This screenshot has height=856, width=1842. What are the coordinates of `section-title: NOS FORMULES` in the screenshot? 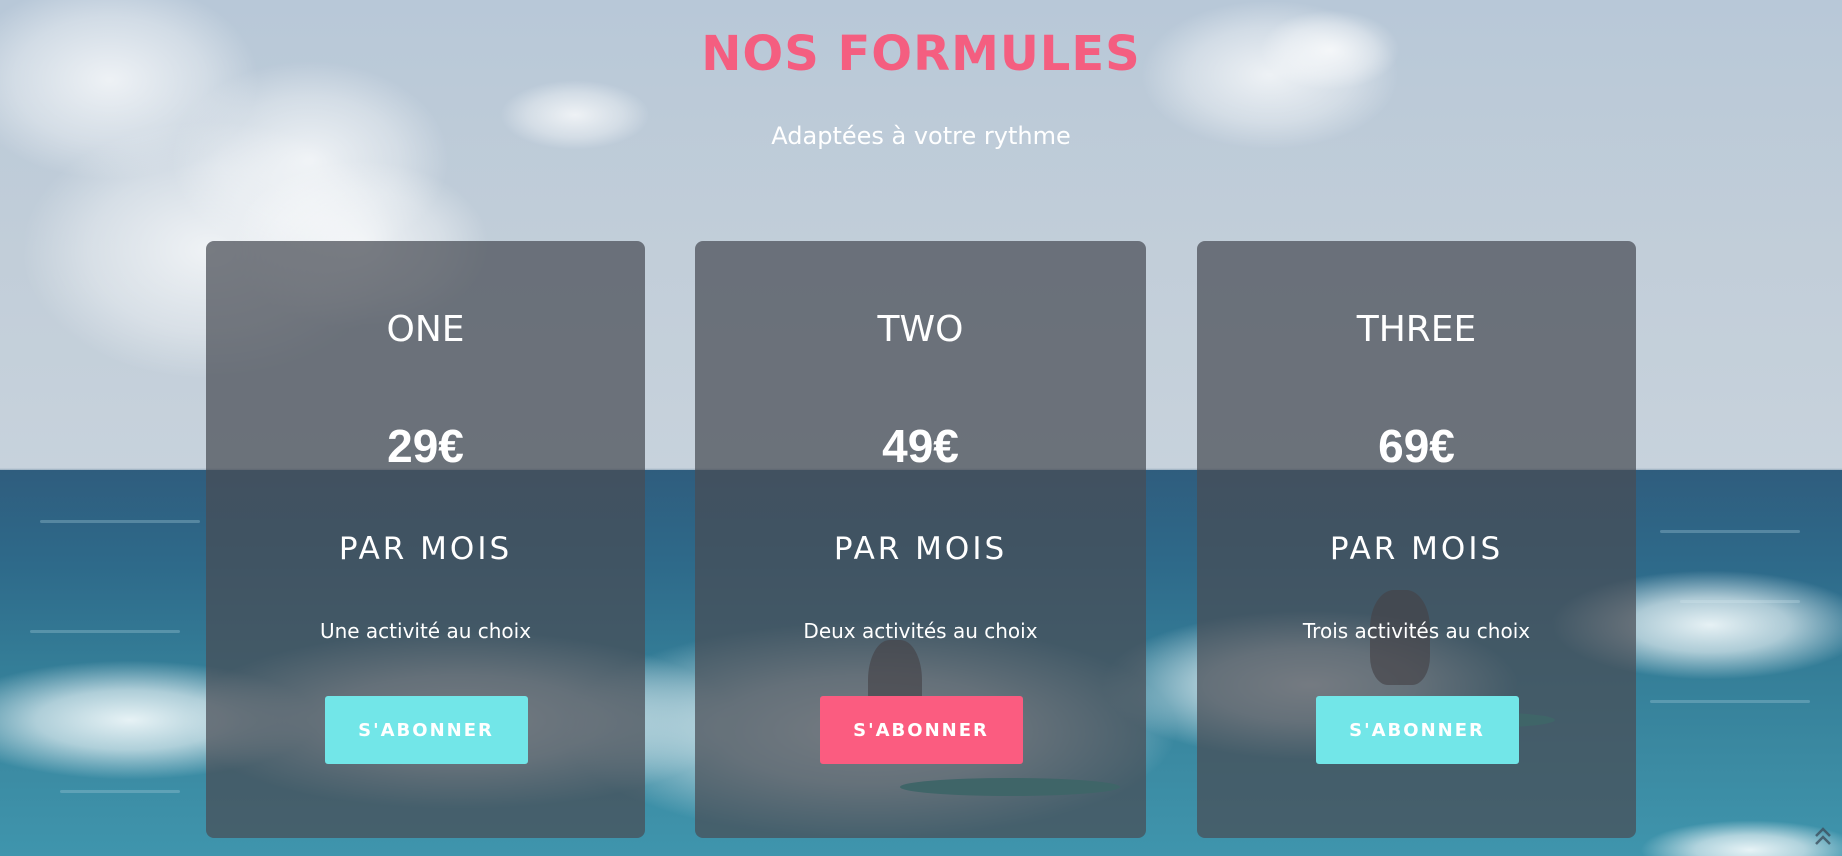 It's located at (921, 54).